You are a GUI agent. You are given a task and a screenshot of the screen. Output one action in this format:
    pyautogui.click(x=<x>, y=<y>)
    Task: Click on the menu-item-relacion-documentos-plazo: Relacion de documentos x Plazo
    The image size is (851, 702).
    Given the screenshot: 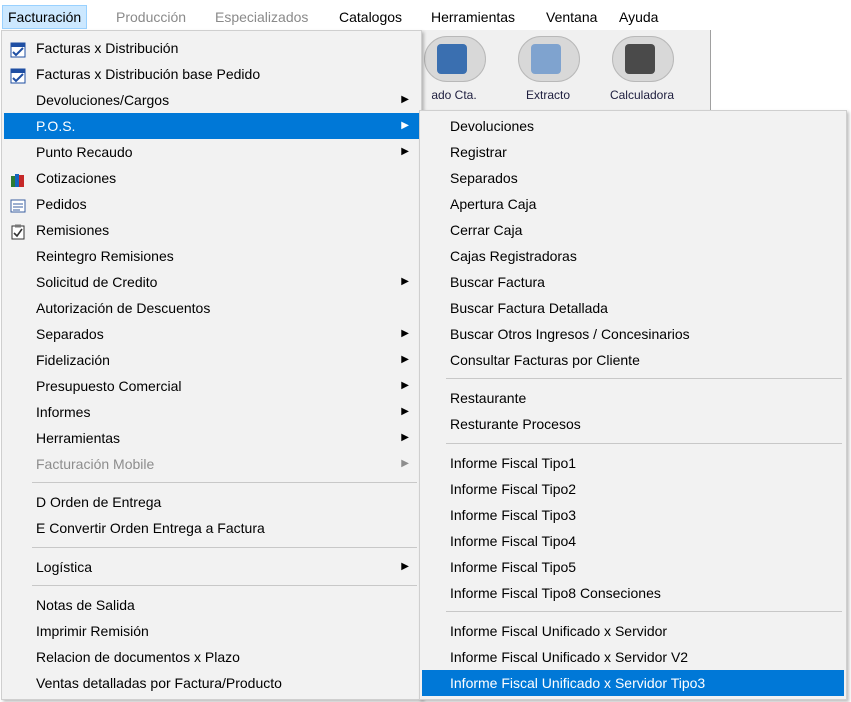 What is the action you would take?
    pyautogui.click(x=211, y=657)
    